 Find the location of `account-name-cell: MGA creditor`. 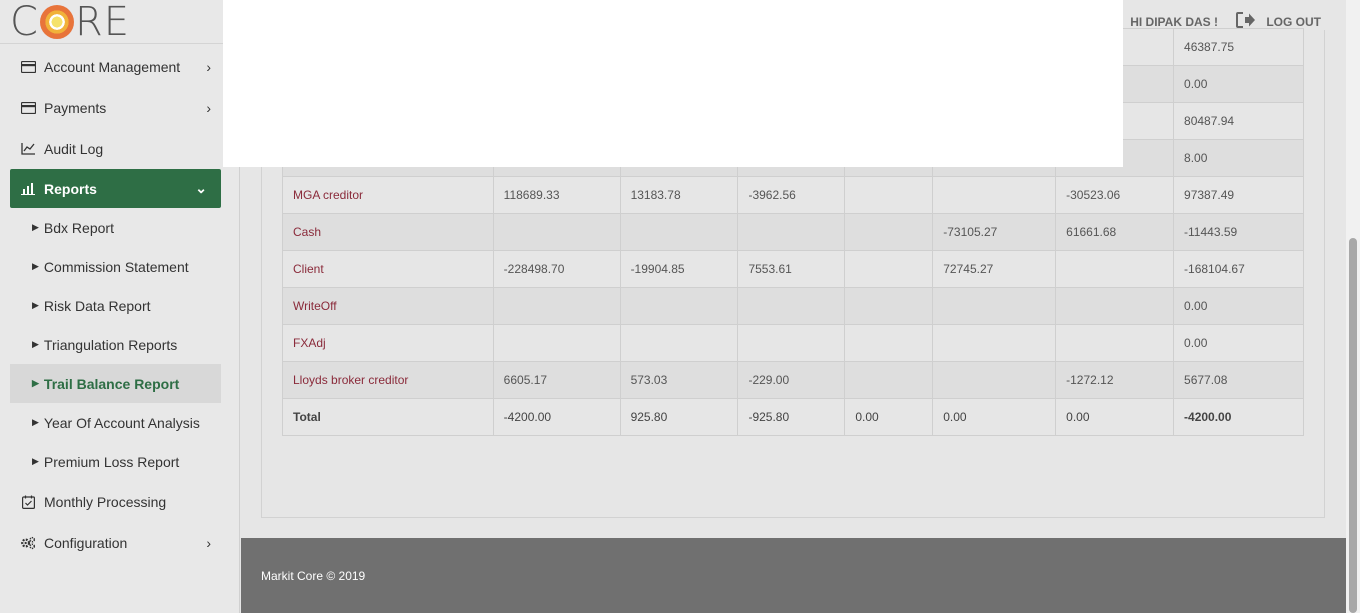

account-name-cell: MGA creditor is located at coordinates (388, 195).